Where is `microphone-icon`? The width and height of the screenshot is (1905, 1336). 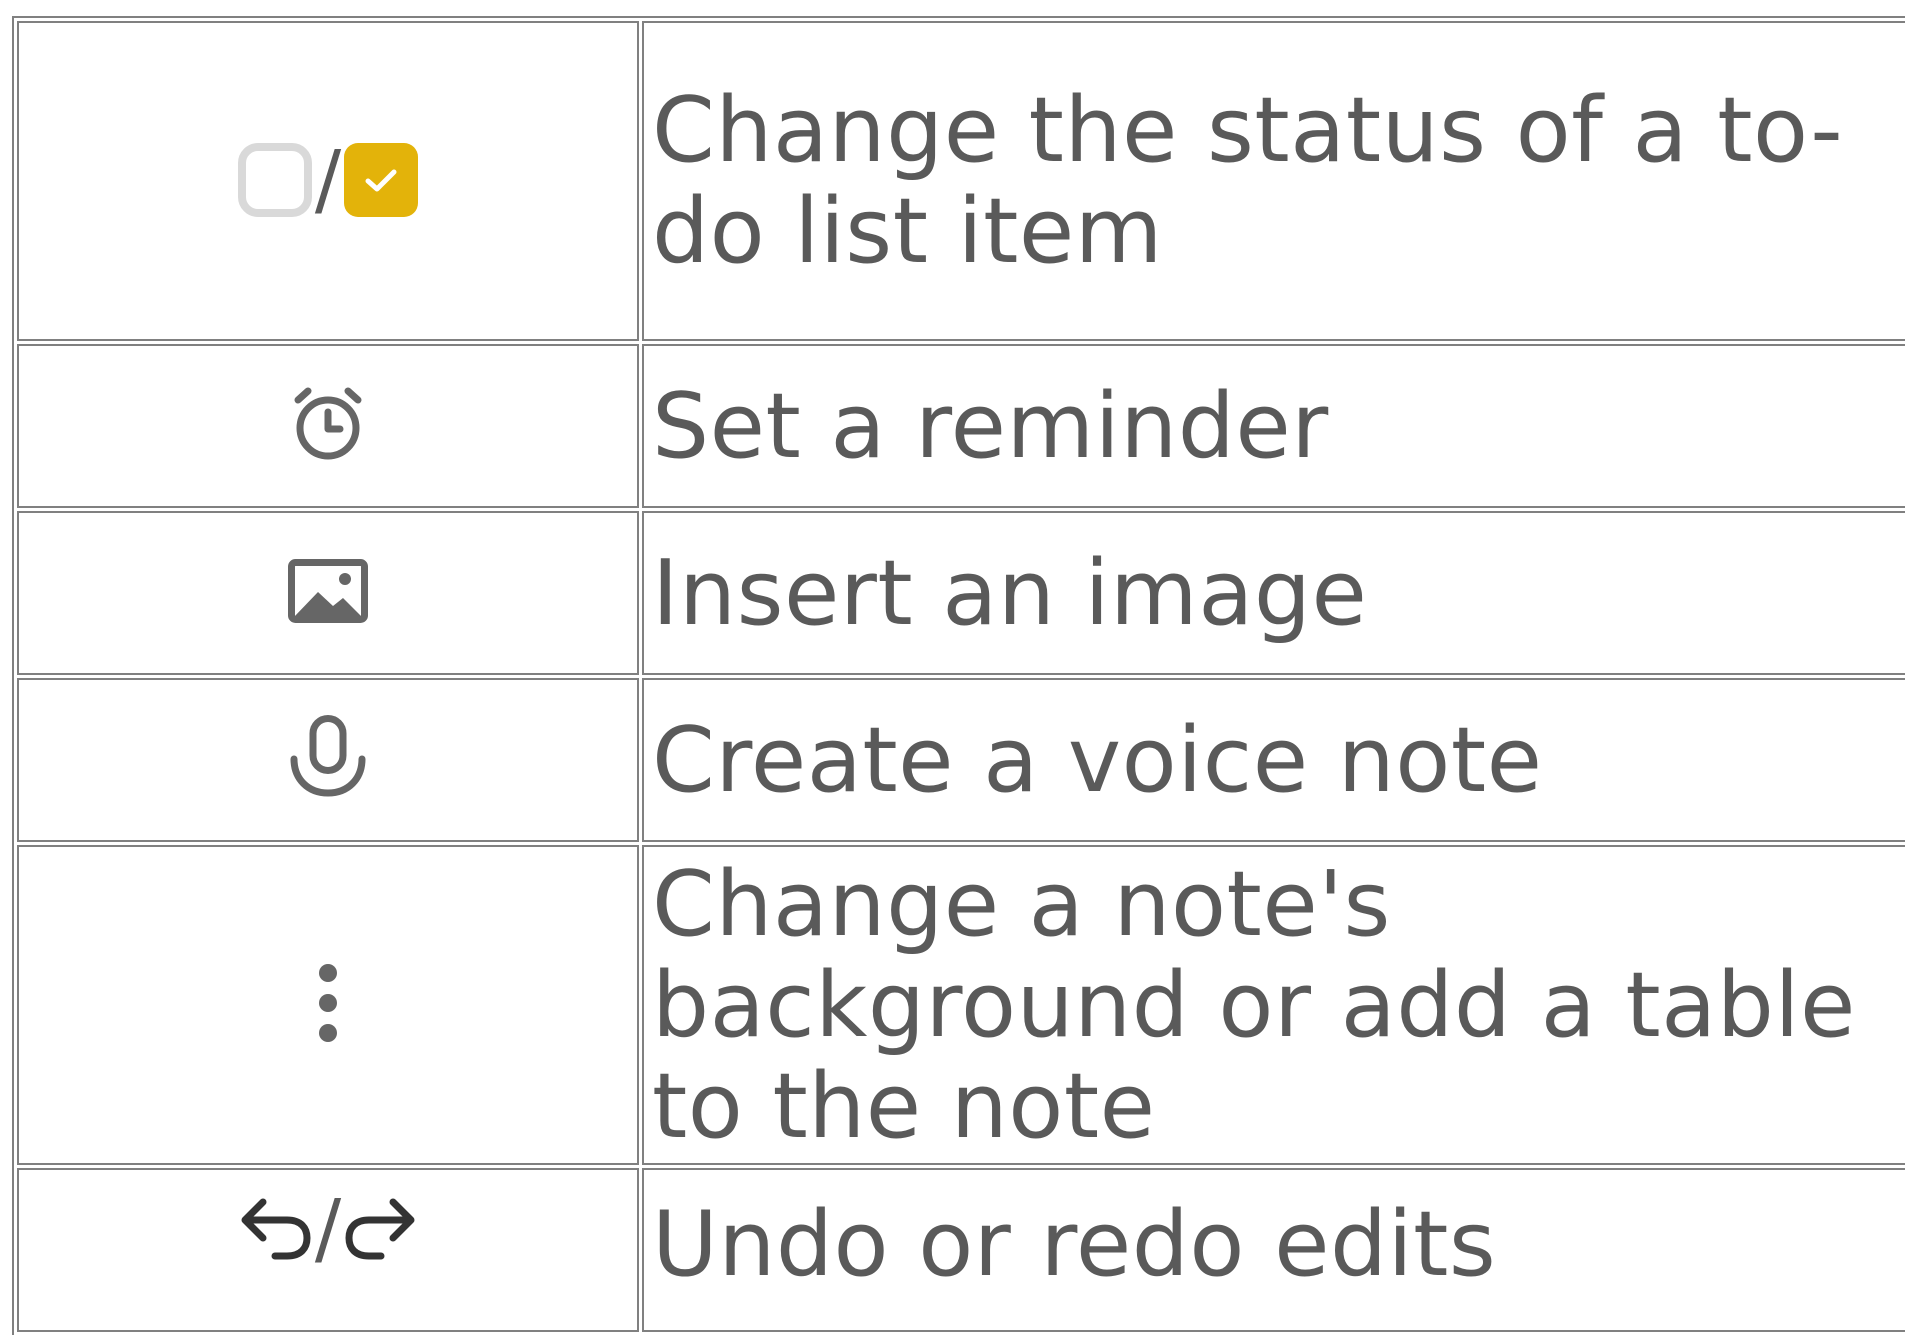 microphone-icon is located at coordinates (328, 758).